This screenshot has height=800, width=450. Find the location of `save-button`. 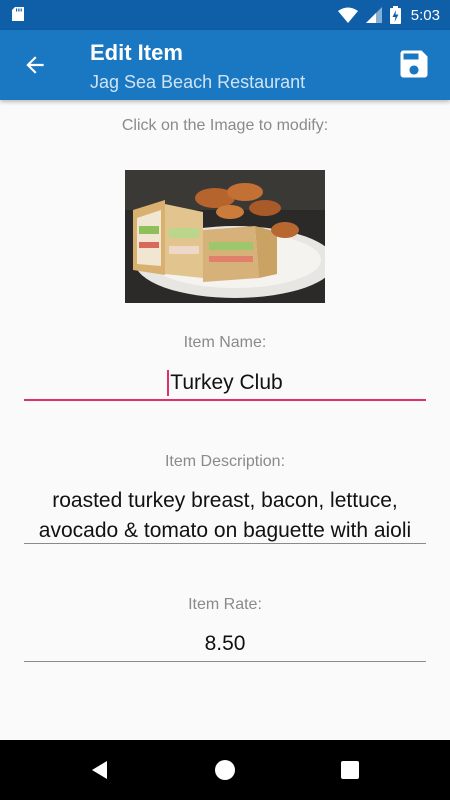

save-button is located at coordinates (414, 64).